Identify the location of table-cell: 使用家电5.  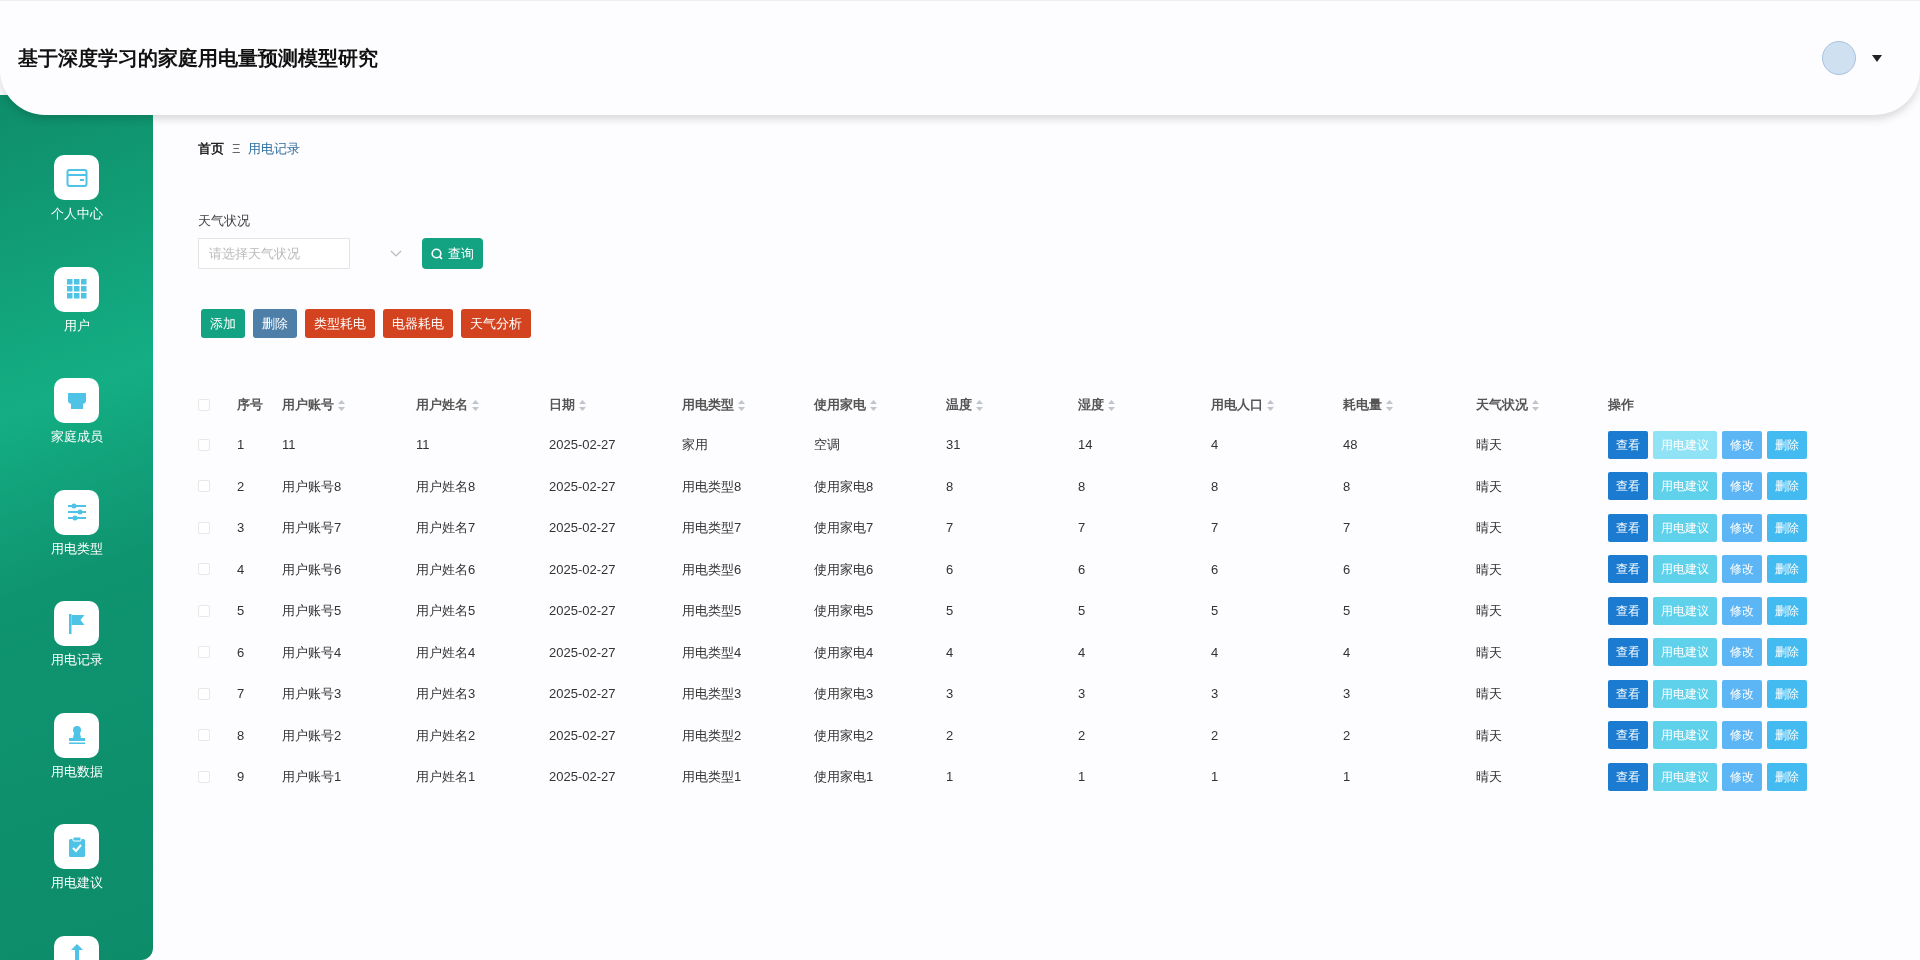
(844, 610).